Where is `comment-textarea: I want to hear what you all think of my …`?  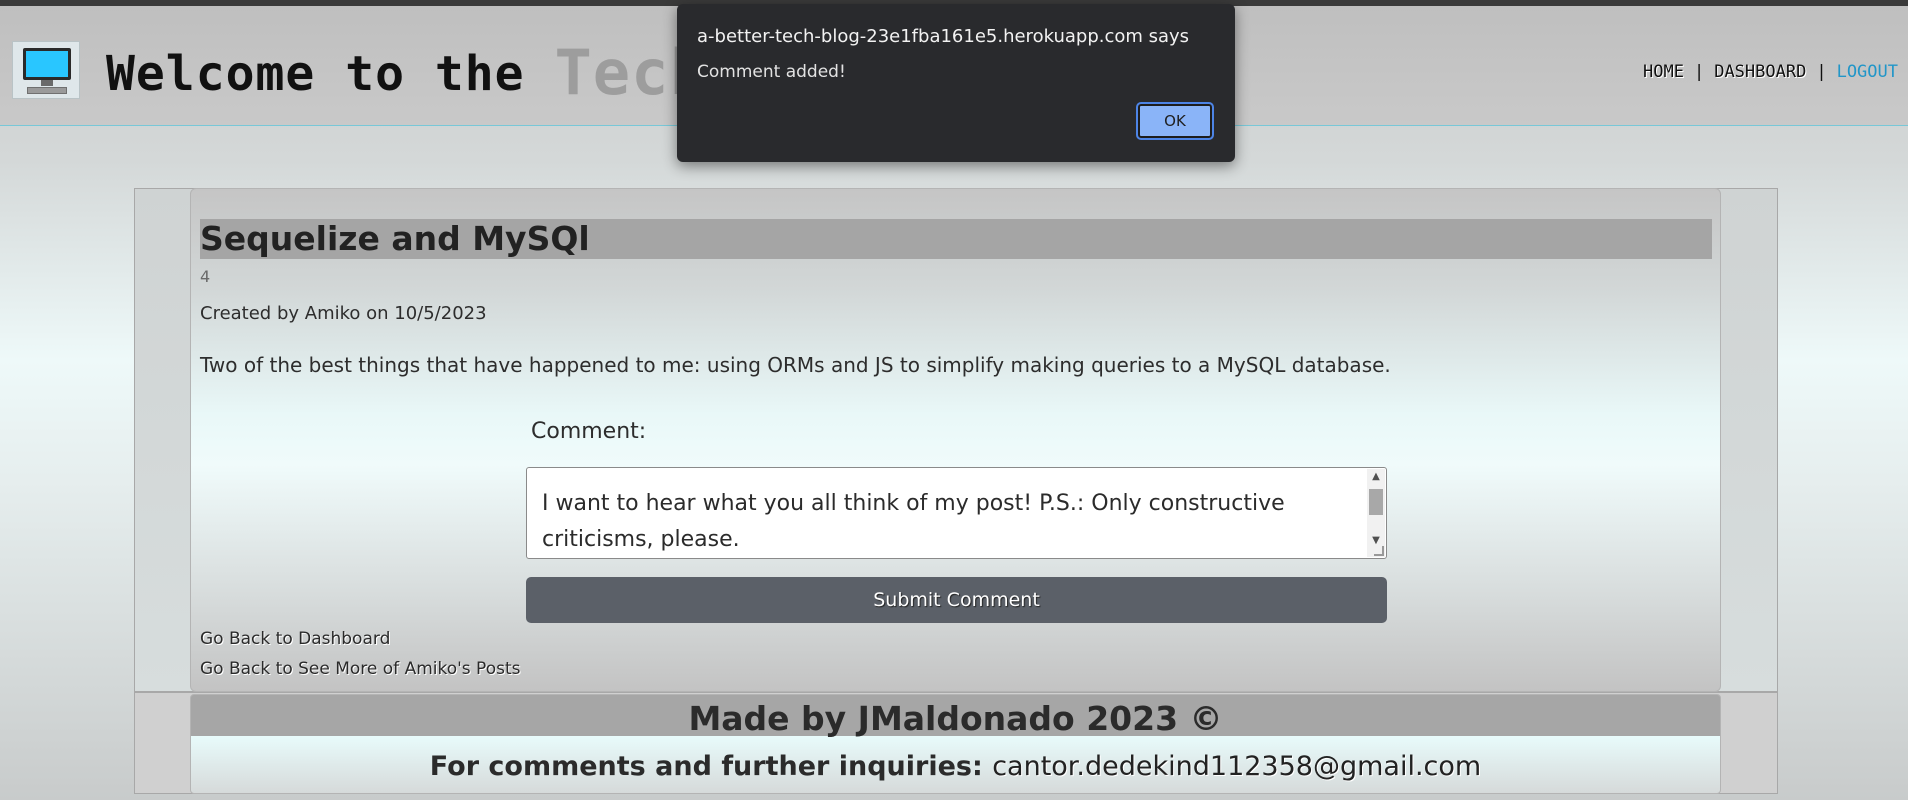 comment-textarea: I want to hear what you all think of my … is located at coordinates (956, 513).